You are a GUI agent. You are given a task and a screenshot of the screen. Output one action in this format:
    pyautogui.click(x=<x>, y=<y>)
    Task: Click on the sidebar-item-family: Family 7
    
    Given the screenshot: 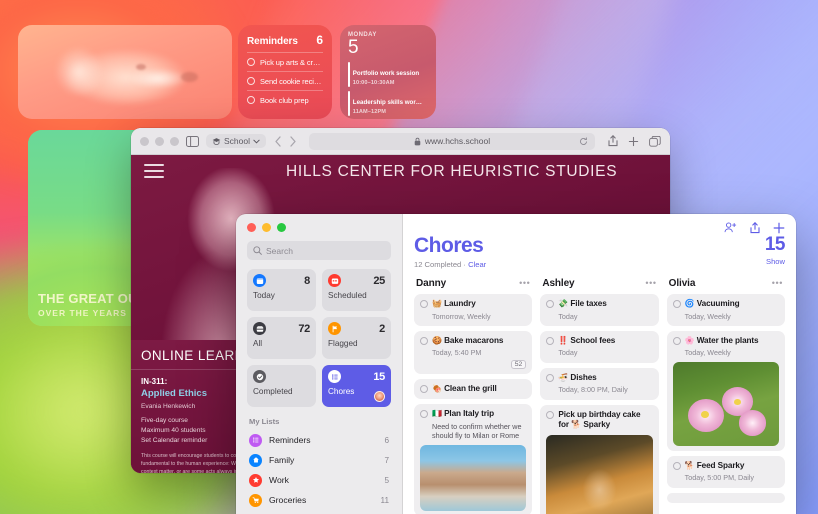 What is the action you would take?
    pyautogui.click(x=319, y=460)
    